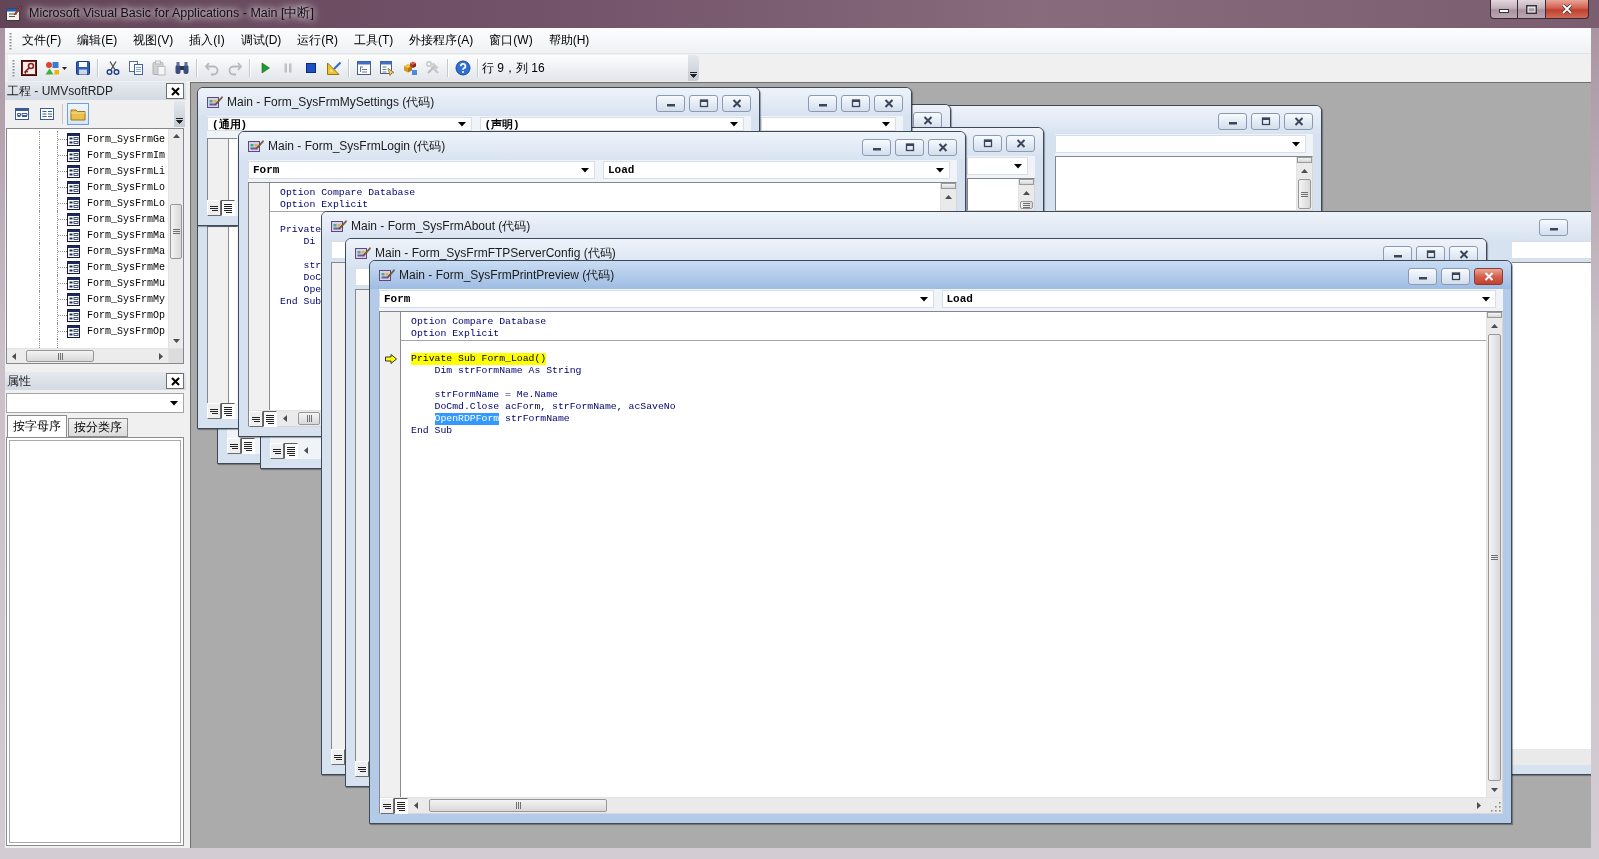 Image resolution: width=1599 pixels, height=859 pixels. I want to click on menu-item: 运行(R), so click(317, 40).